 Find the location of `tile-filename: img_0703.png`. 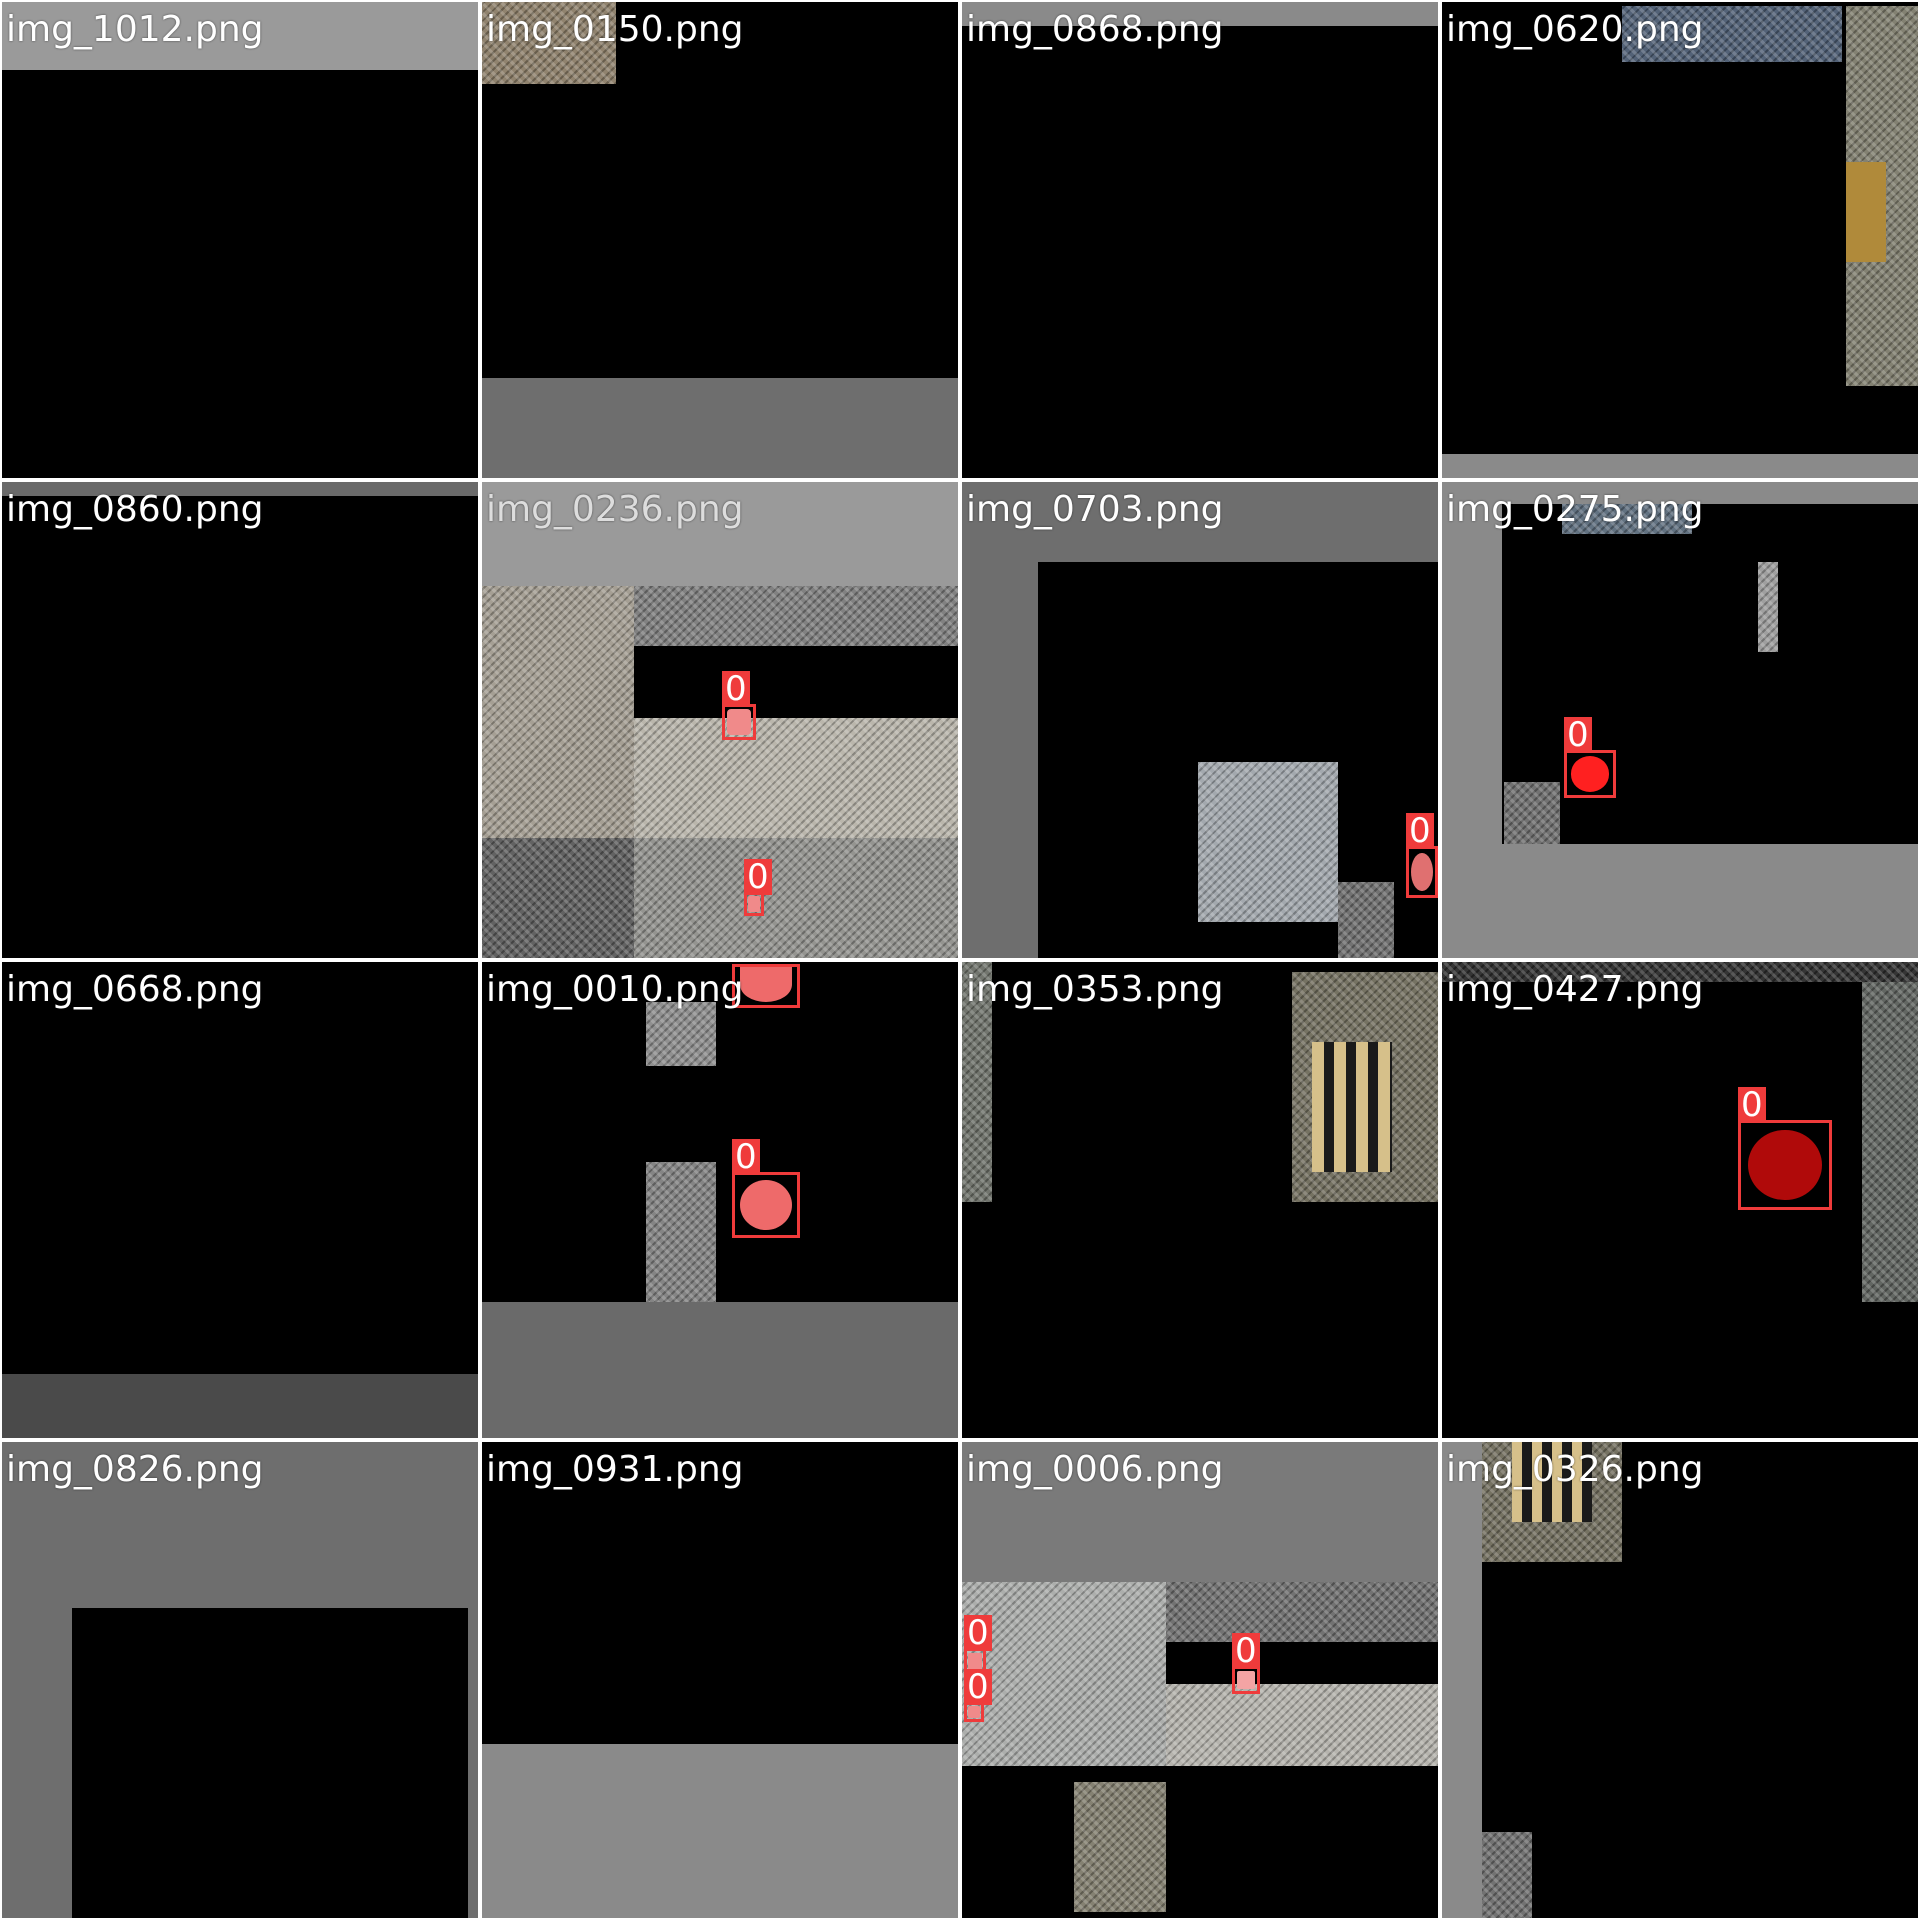

tile-filename: img_0703.png is located at coordinates (1095, 509).